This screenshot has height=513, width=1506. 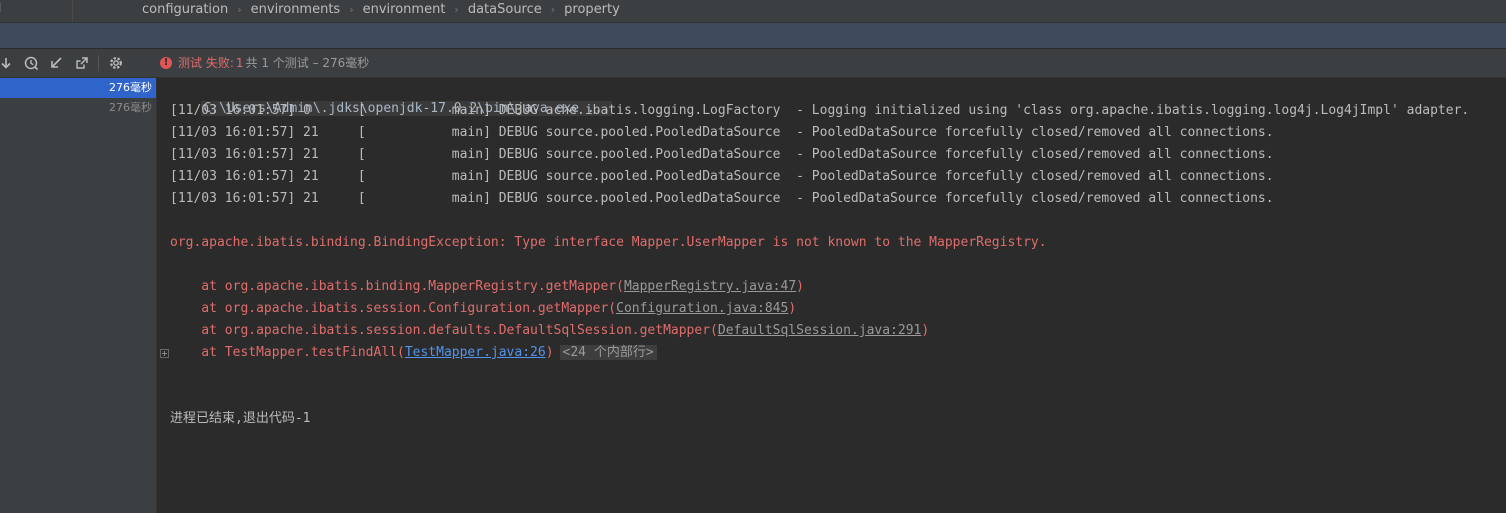 I want to click on source-link: TestMapper.java:26, so click(x=475, y=352).